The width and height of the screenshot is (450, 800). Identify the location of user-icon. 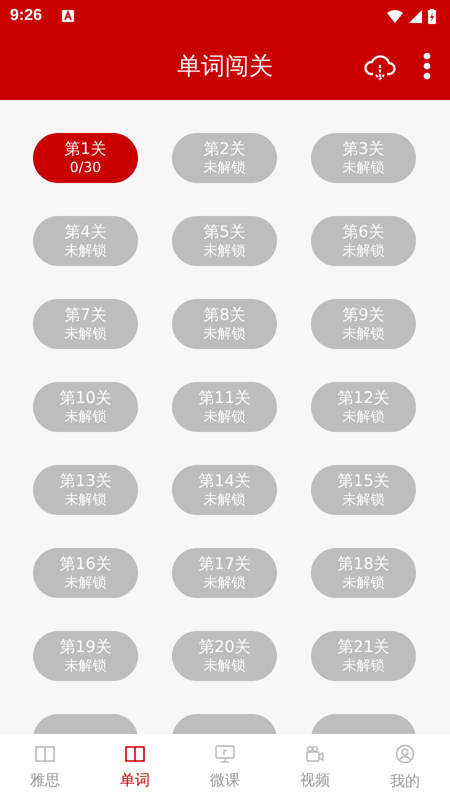
(405, 754).